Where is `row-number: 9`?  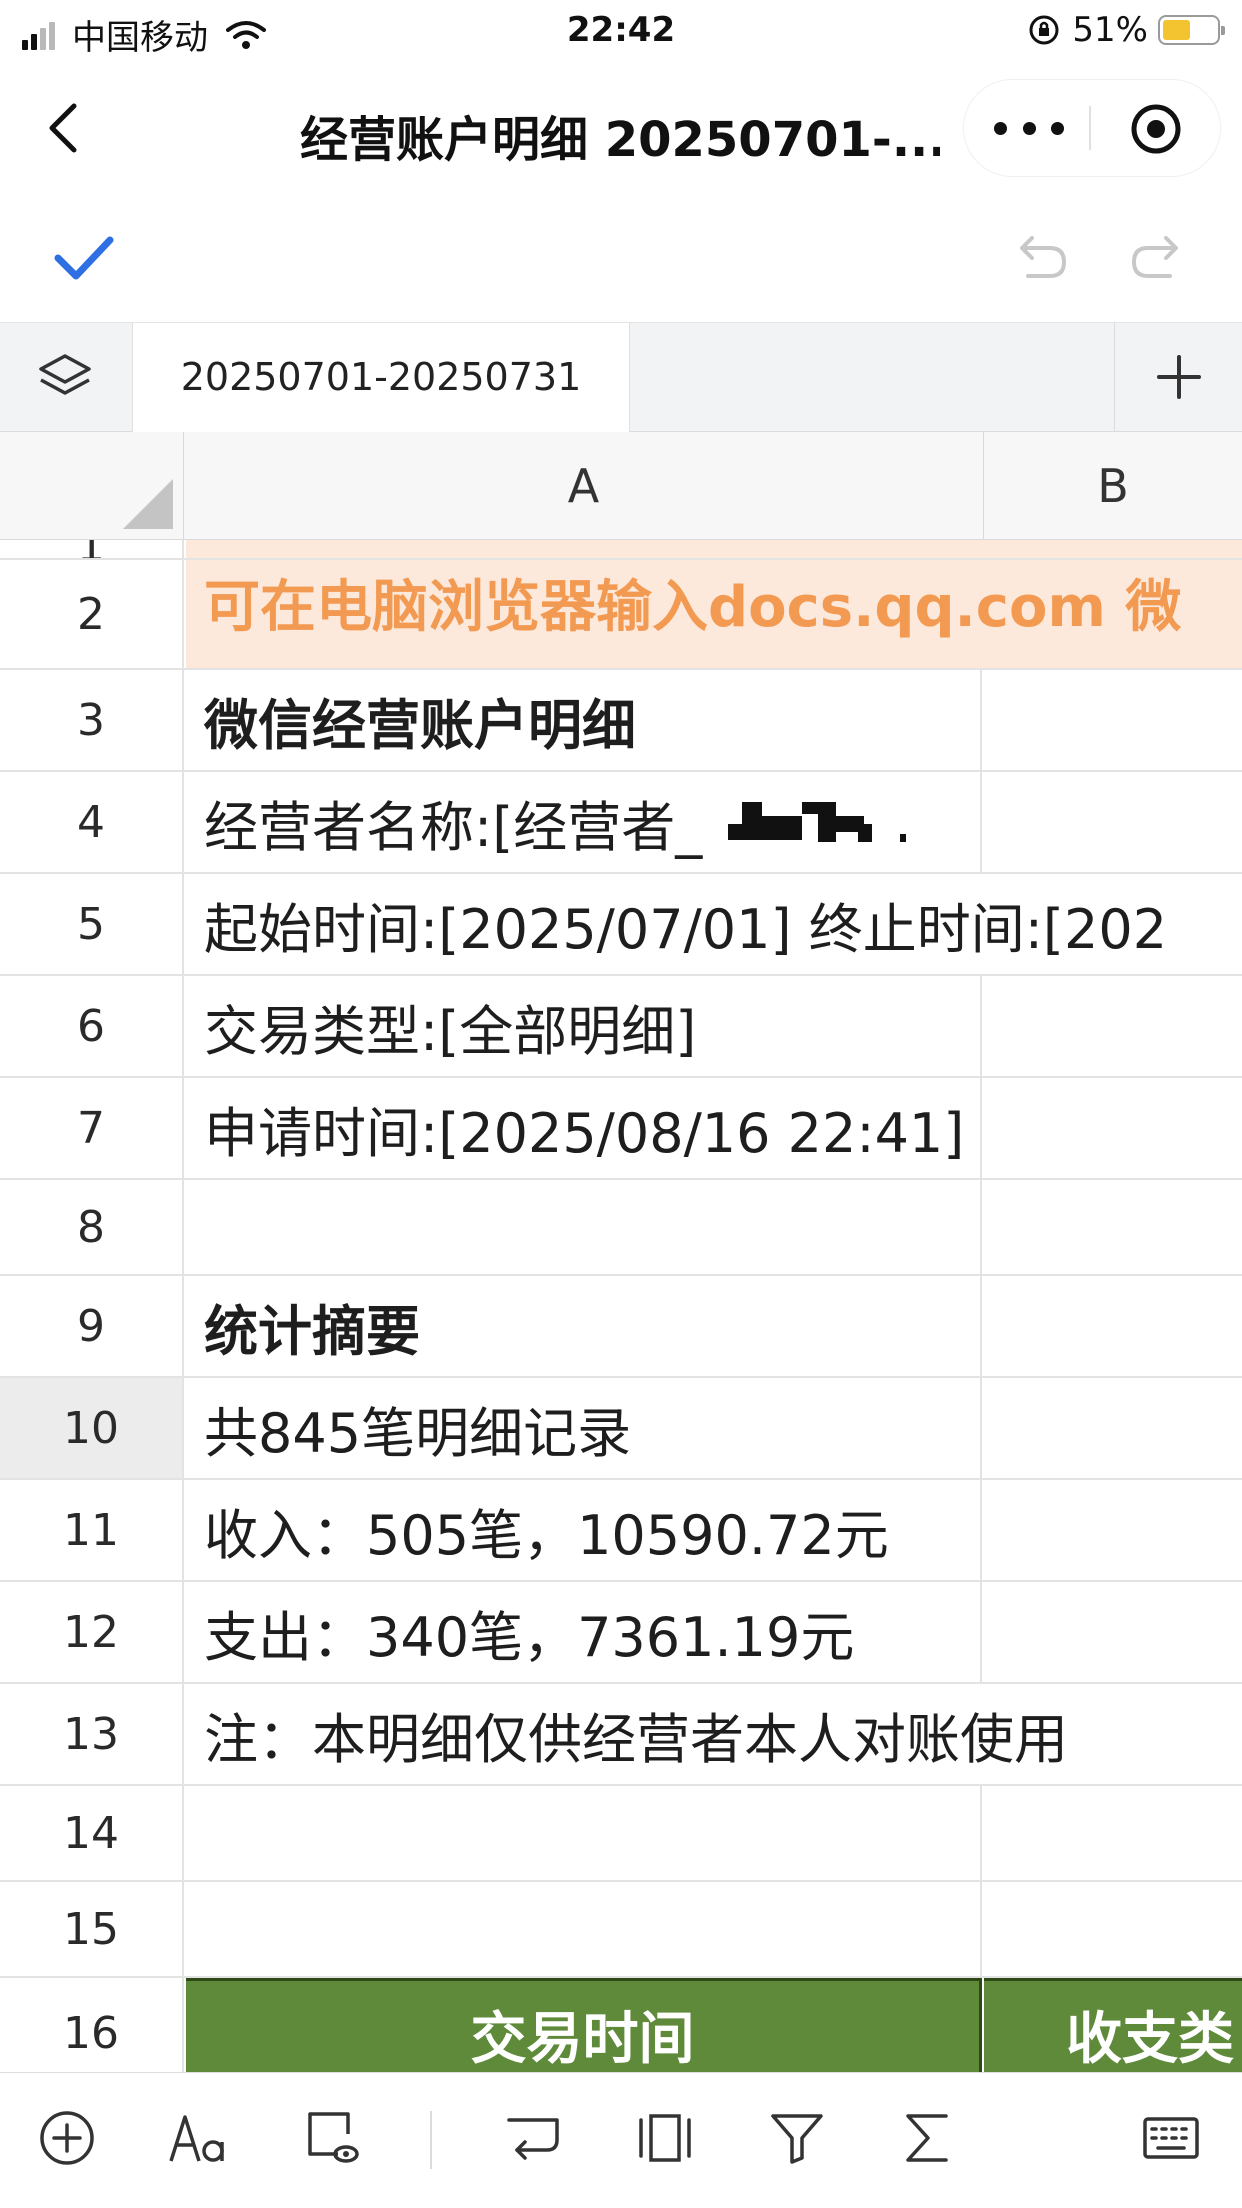 row-number: 9 is located at coordinates (92, 1326).